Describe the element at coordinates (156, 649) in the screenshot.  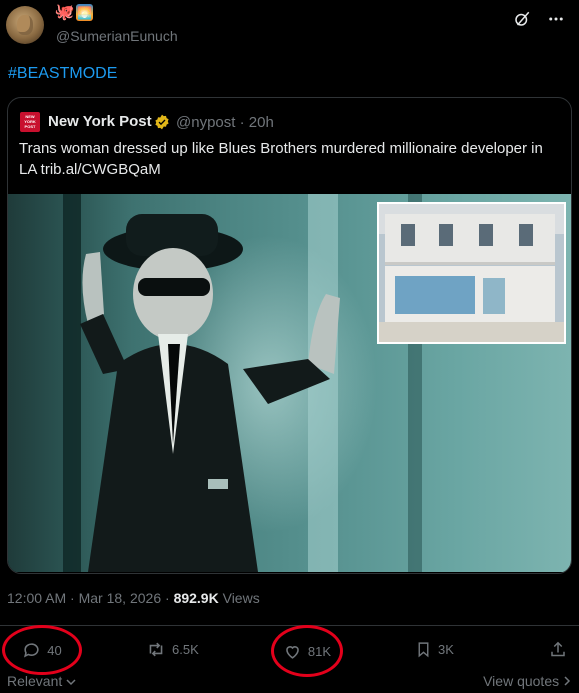
I see `repost-icon` at that location.